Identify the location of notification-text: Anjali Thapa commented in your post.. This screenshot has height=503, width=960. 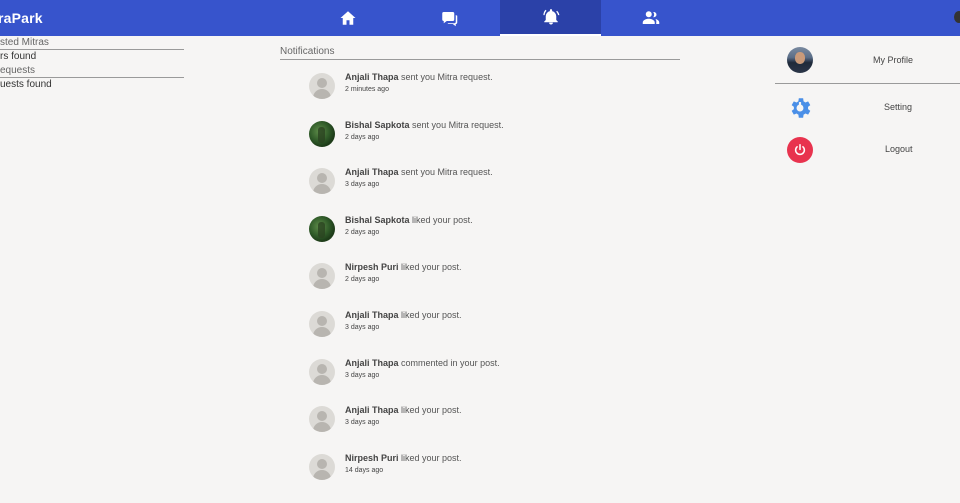
(422, 363).